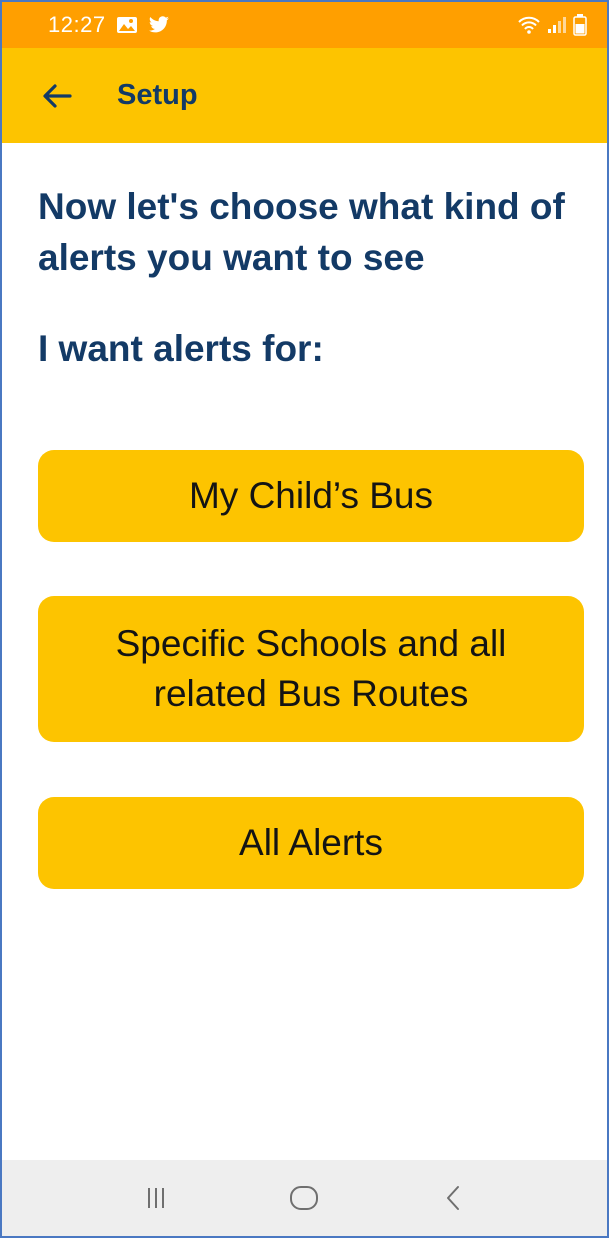 This screenshot has width=609, height=1238. What do you see at coordinates (304, 25) in the screenshot?
I see `status-bar: 12:27` at bounding box center [304, 25].